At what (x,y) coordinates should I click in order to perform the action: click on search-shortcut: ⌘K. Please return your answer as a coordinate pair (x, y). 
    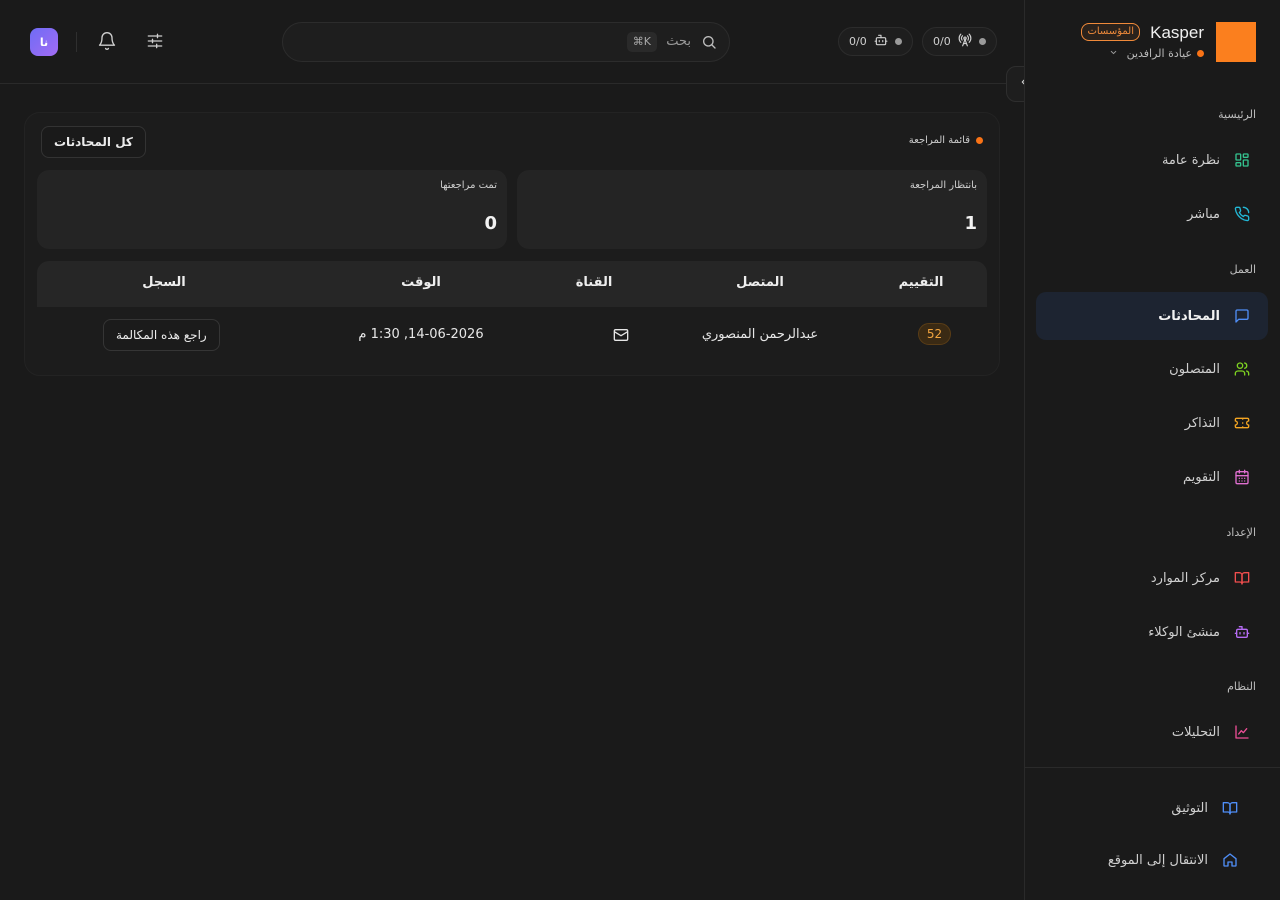
    Looking at the image, I should click on (641, 42).